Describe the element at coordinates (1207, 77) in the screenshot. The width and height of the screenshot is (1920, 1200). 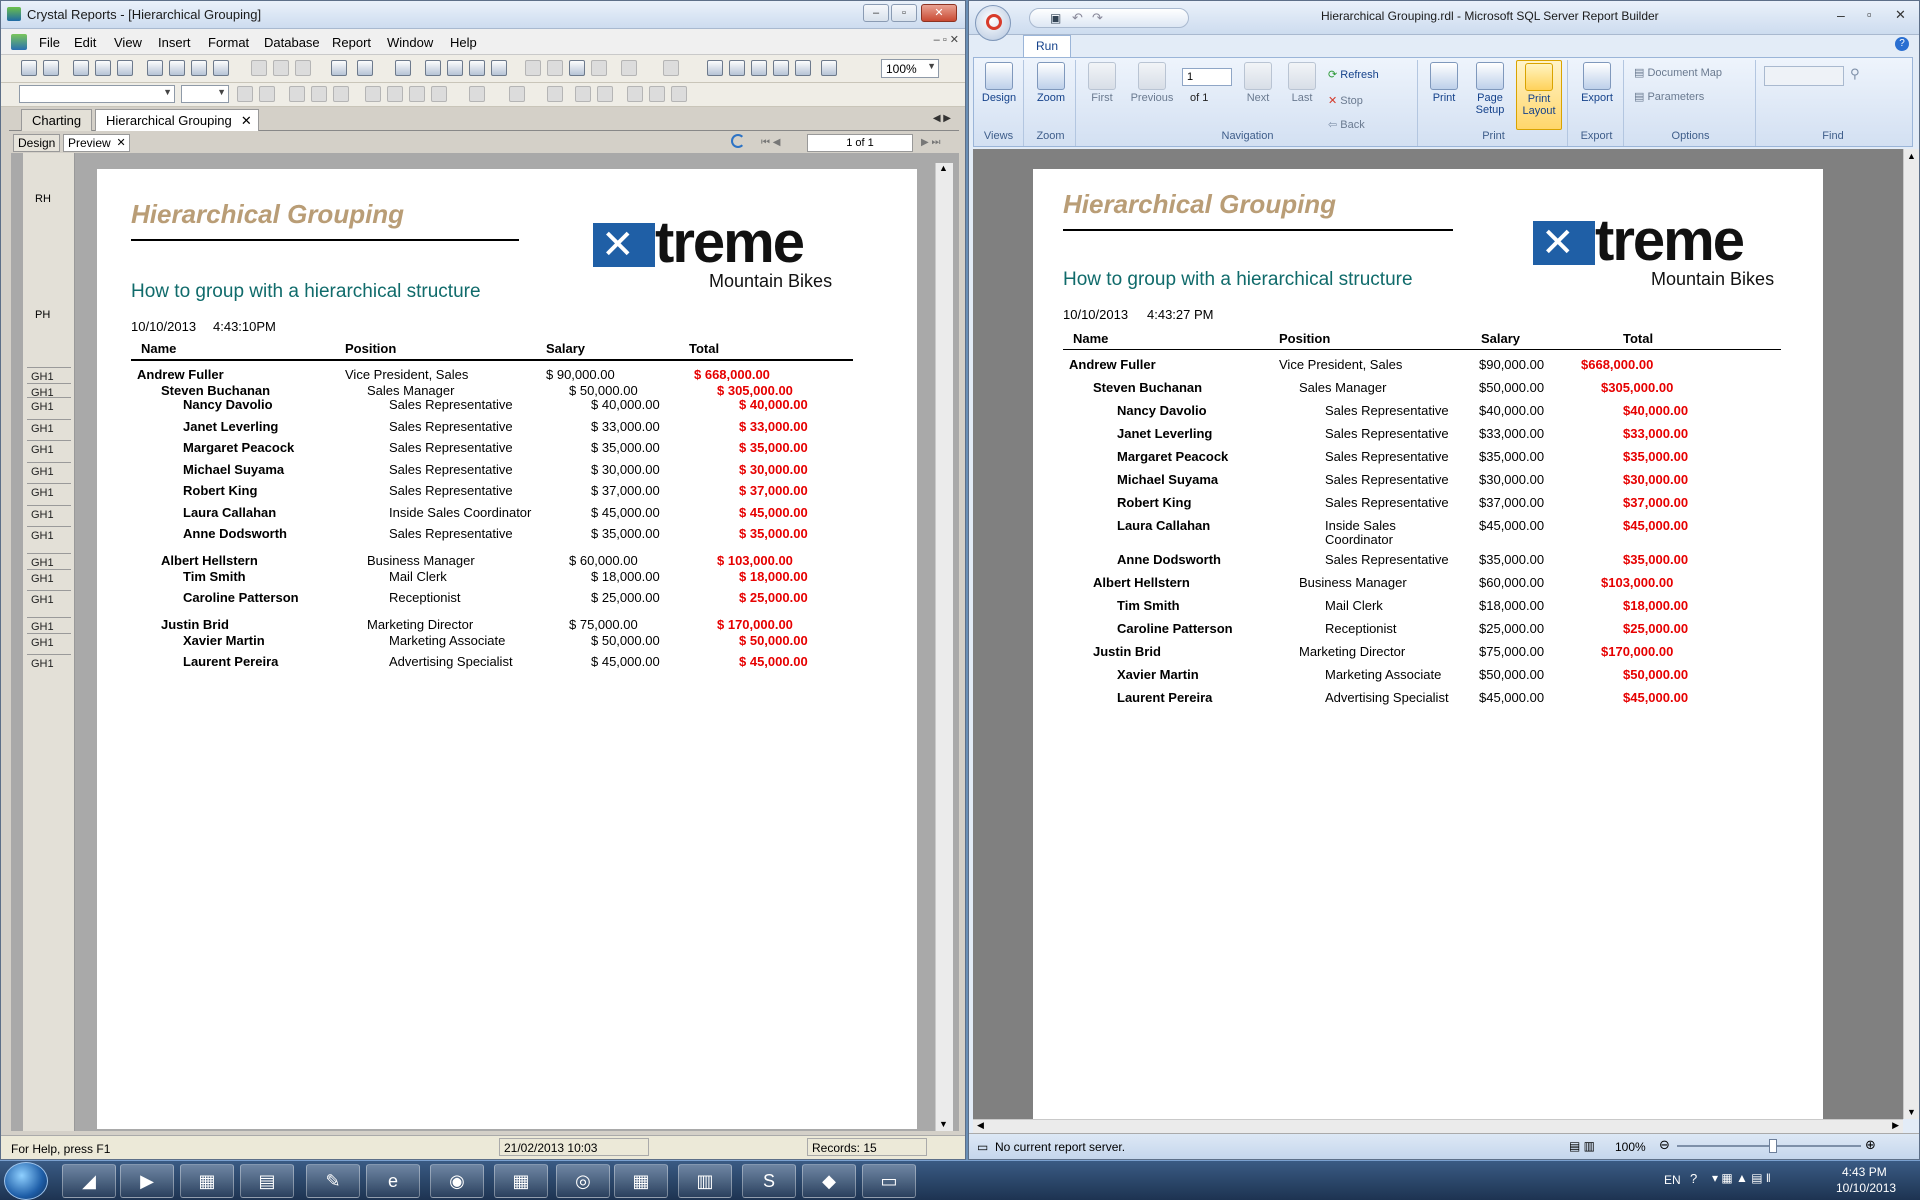
I see `page-number-input: 1` at that location.